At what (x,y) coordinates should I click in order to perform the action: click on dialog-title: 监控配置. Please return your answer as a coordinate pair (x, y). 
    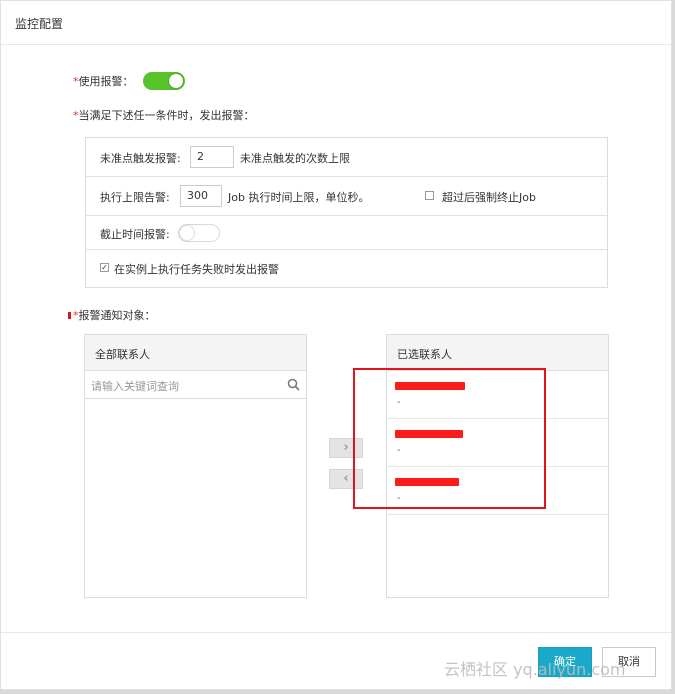
    Looking at the image, I should click on (39, 24).